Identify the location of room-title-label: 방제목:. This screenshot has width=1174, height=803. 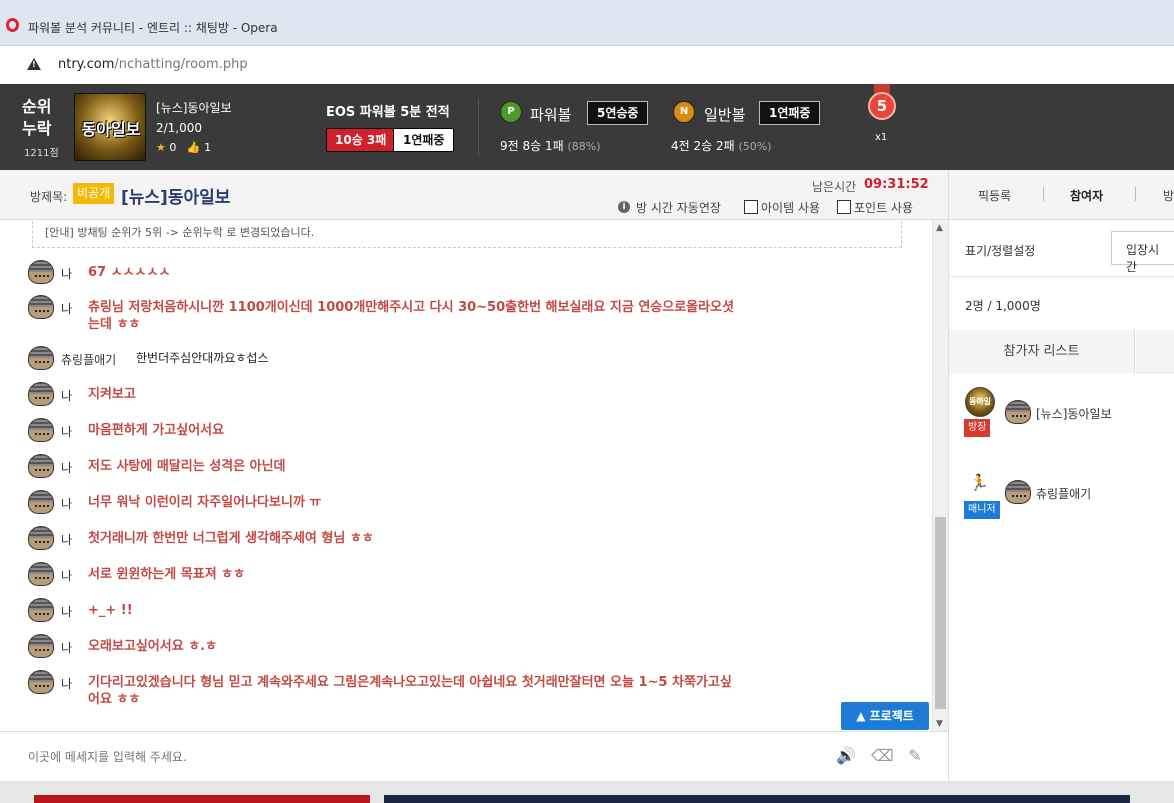
(49, 197).